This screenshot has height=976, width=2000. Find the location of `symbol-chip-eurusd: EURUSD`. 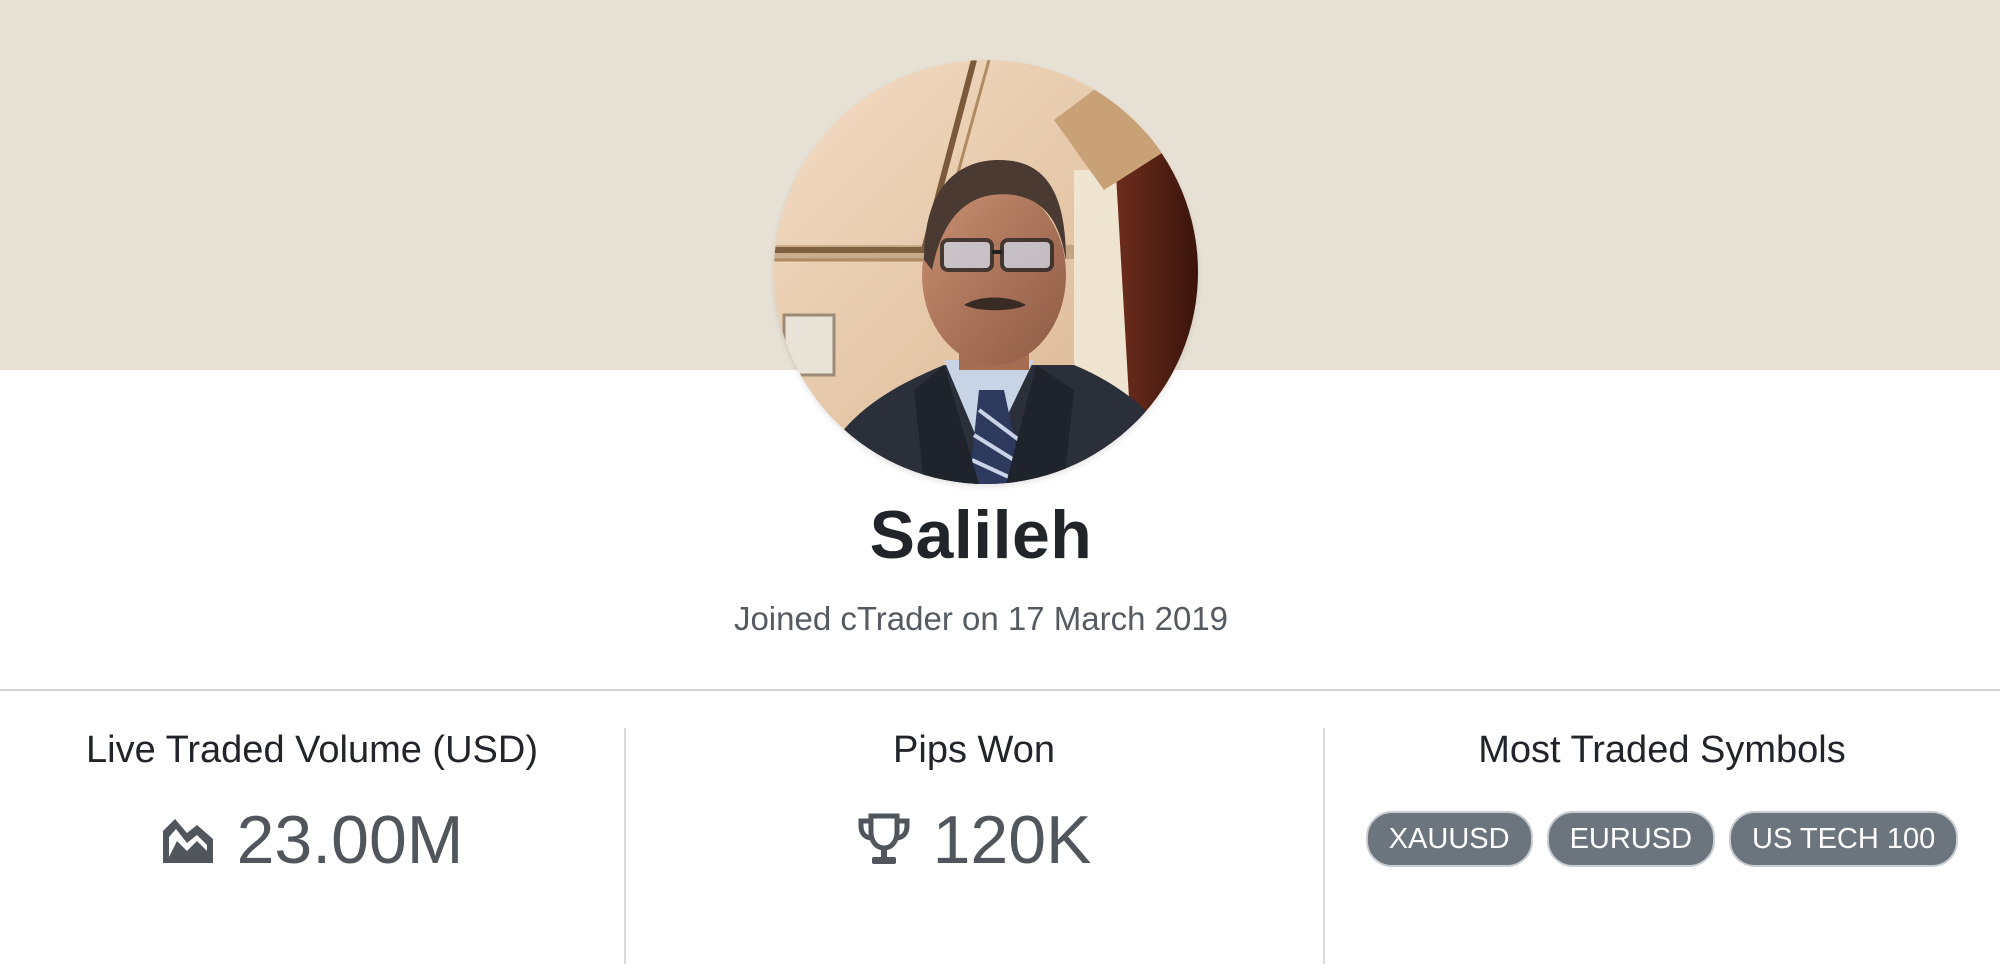

symbol-chip-eurusd: EURUSD is located at coordinates (1631, 839).